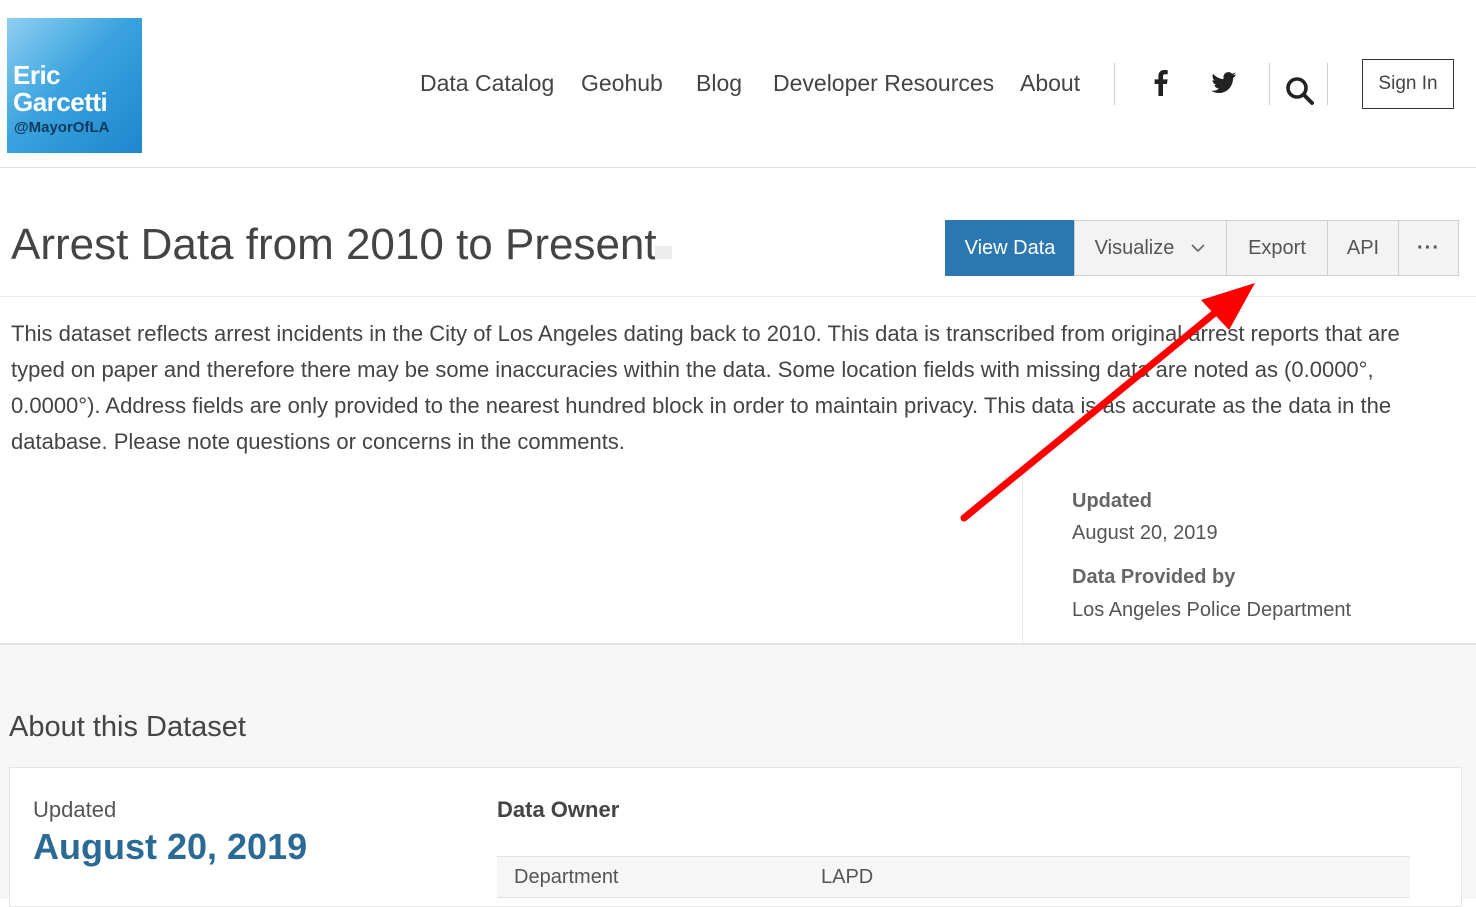 The width and height of the screenshot is (1476, 907). I want to click on twitter-icon, so click(1223, 83).